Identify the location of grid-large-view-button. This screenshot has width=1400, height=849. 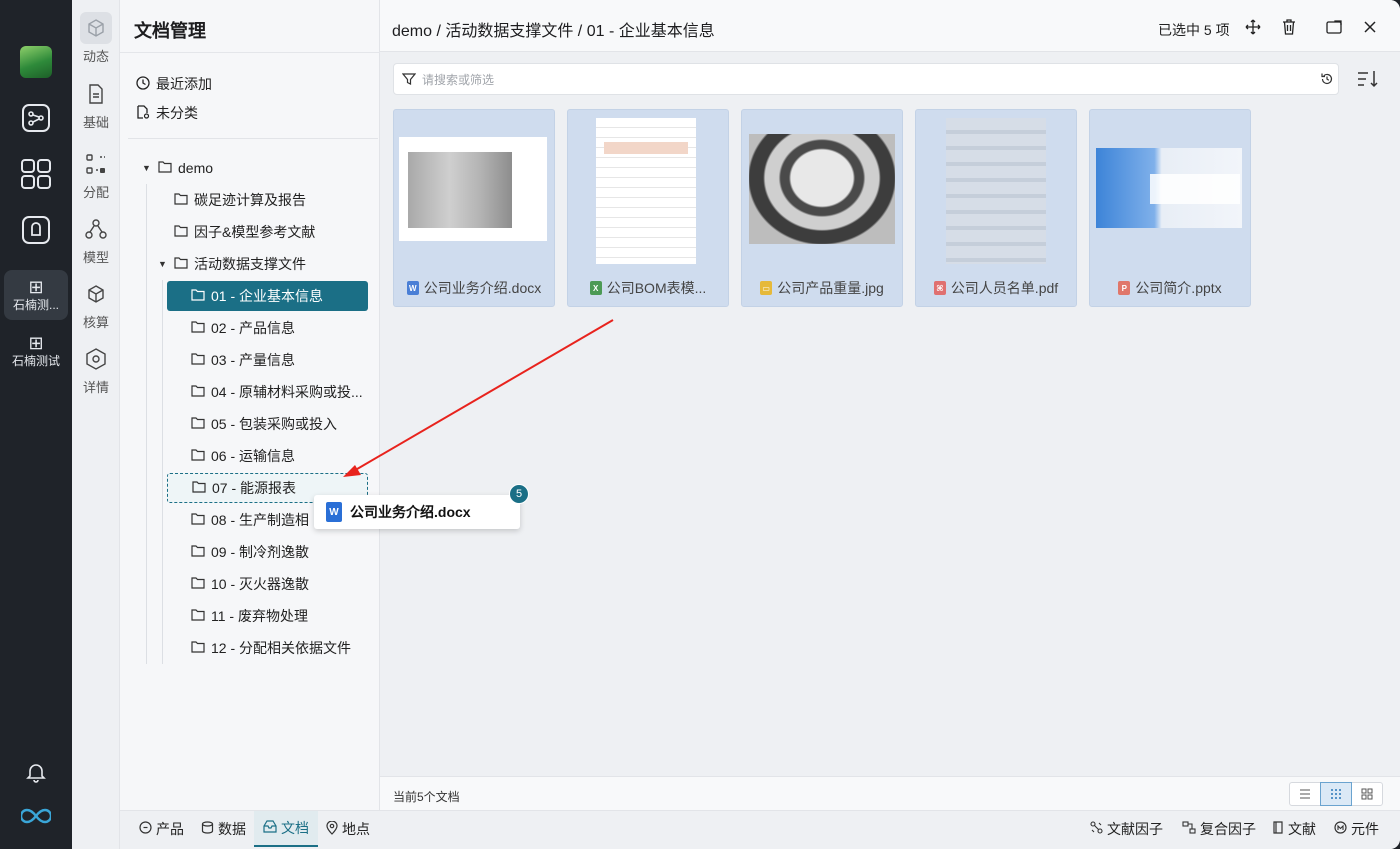
(1366, 794).